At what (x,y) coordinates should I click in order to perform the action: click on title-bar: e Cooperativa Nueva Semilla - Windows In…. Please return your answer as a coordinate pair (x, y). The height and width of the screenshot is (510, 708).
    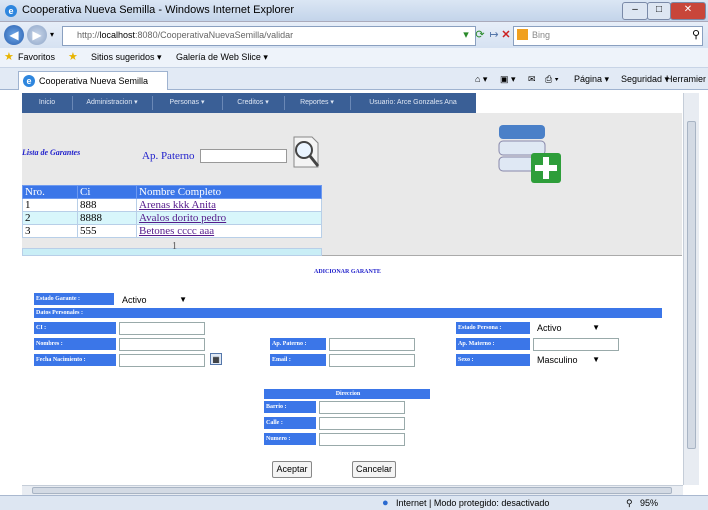
    Looking at the image, I should click on (354, 11).